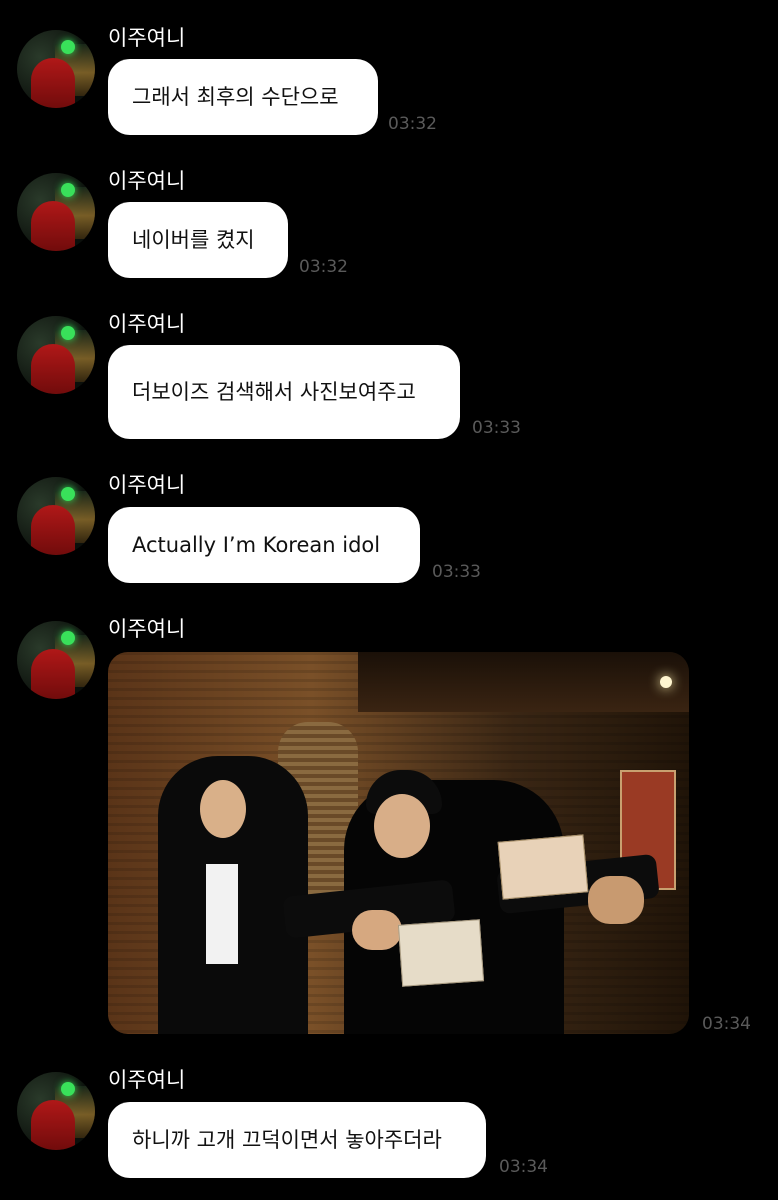  What do you see at coordinates (243, 97) in the screenshot?
I see `message-bubble: 그래서 최후의 수단으로` at bounding box center [243, 97].